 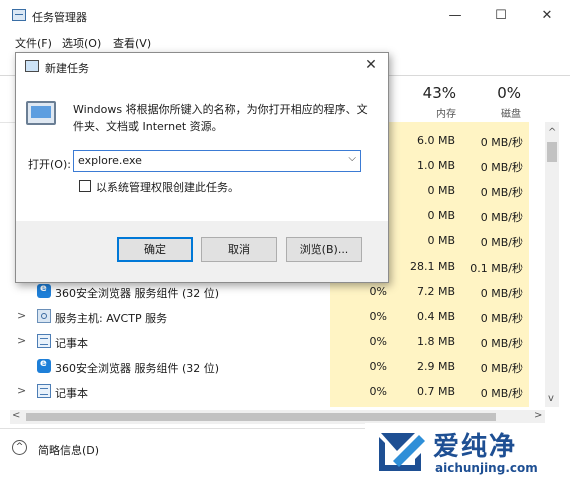 I want to click on close-button: ✕, so click(x=547, y=16).